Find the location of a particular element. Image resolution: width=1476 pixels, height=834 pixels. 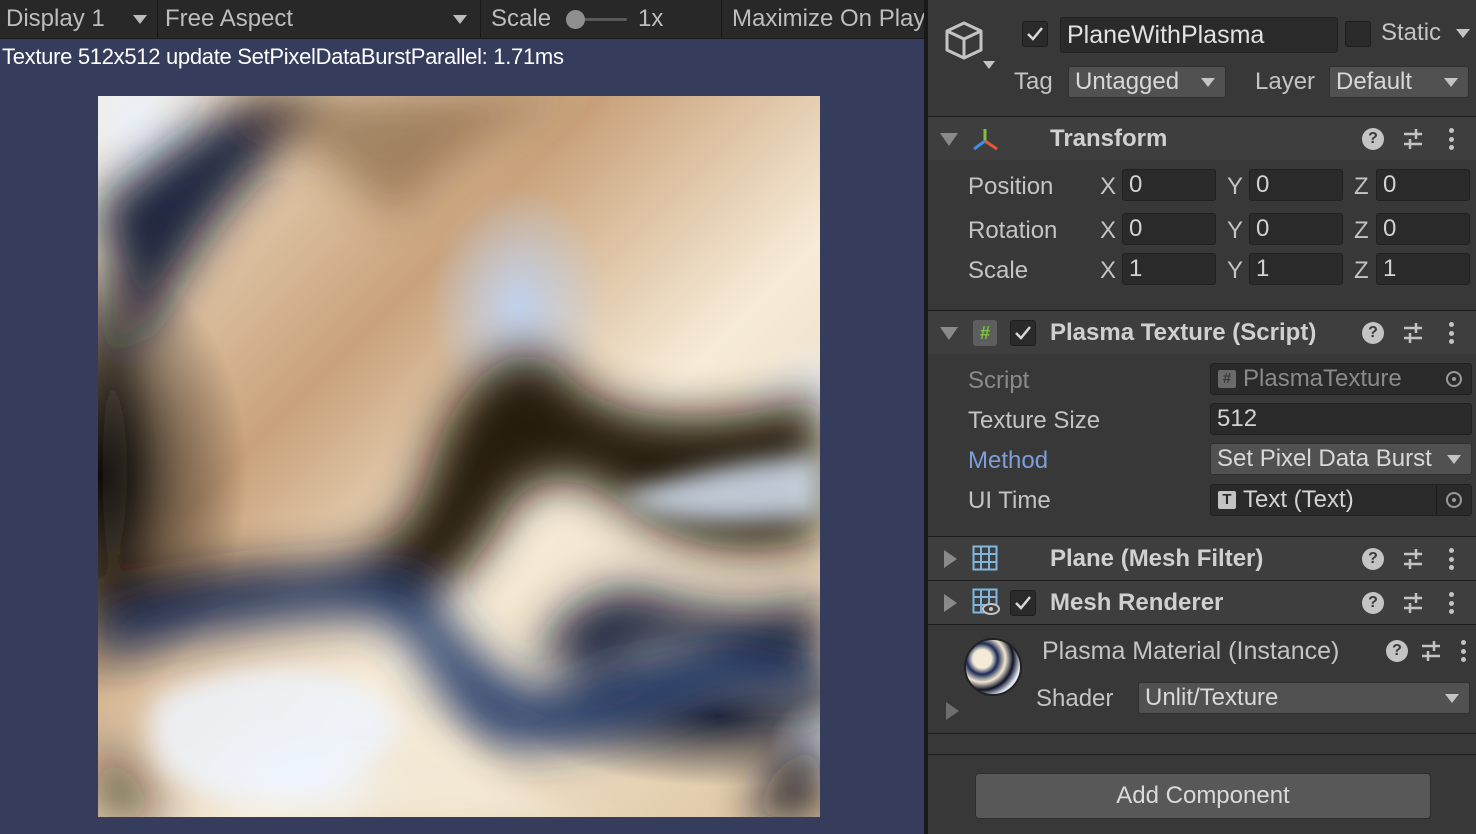

position-x-field: 0 is located at coordinates (1169, 185).